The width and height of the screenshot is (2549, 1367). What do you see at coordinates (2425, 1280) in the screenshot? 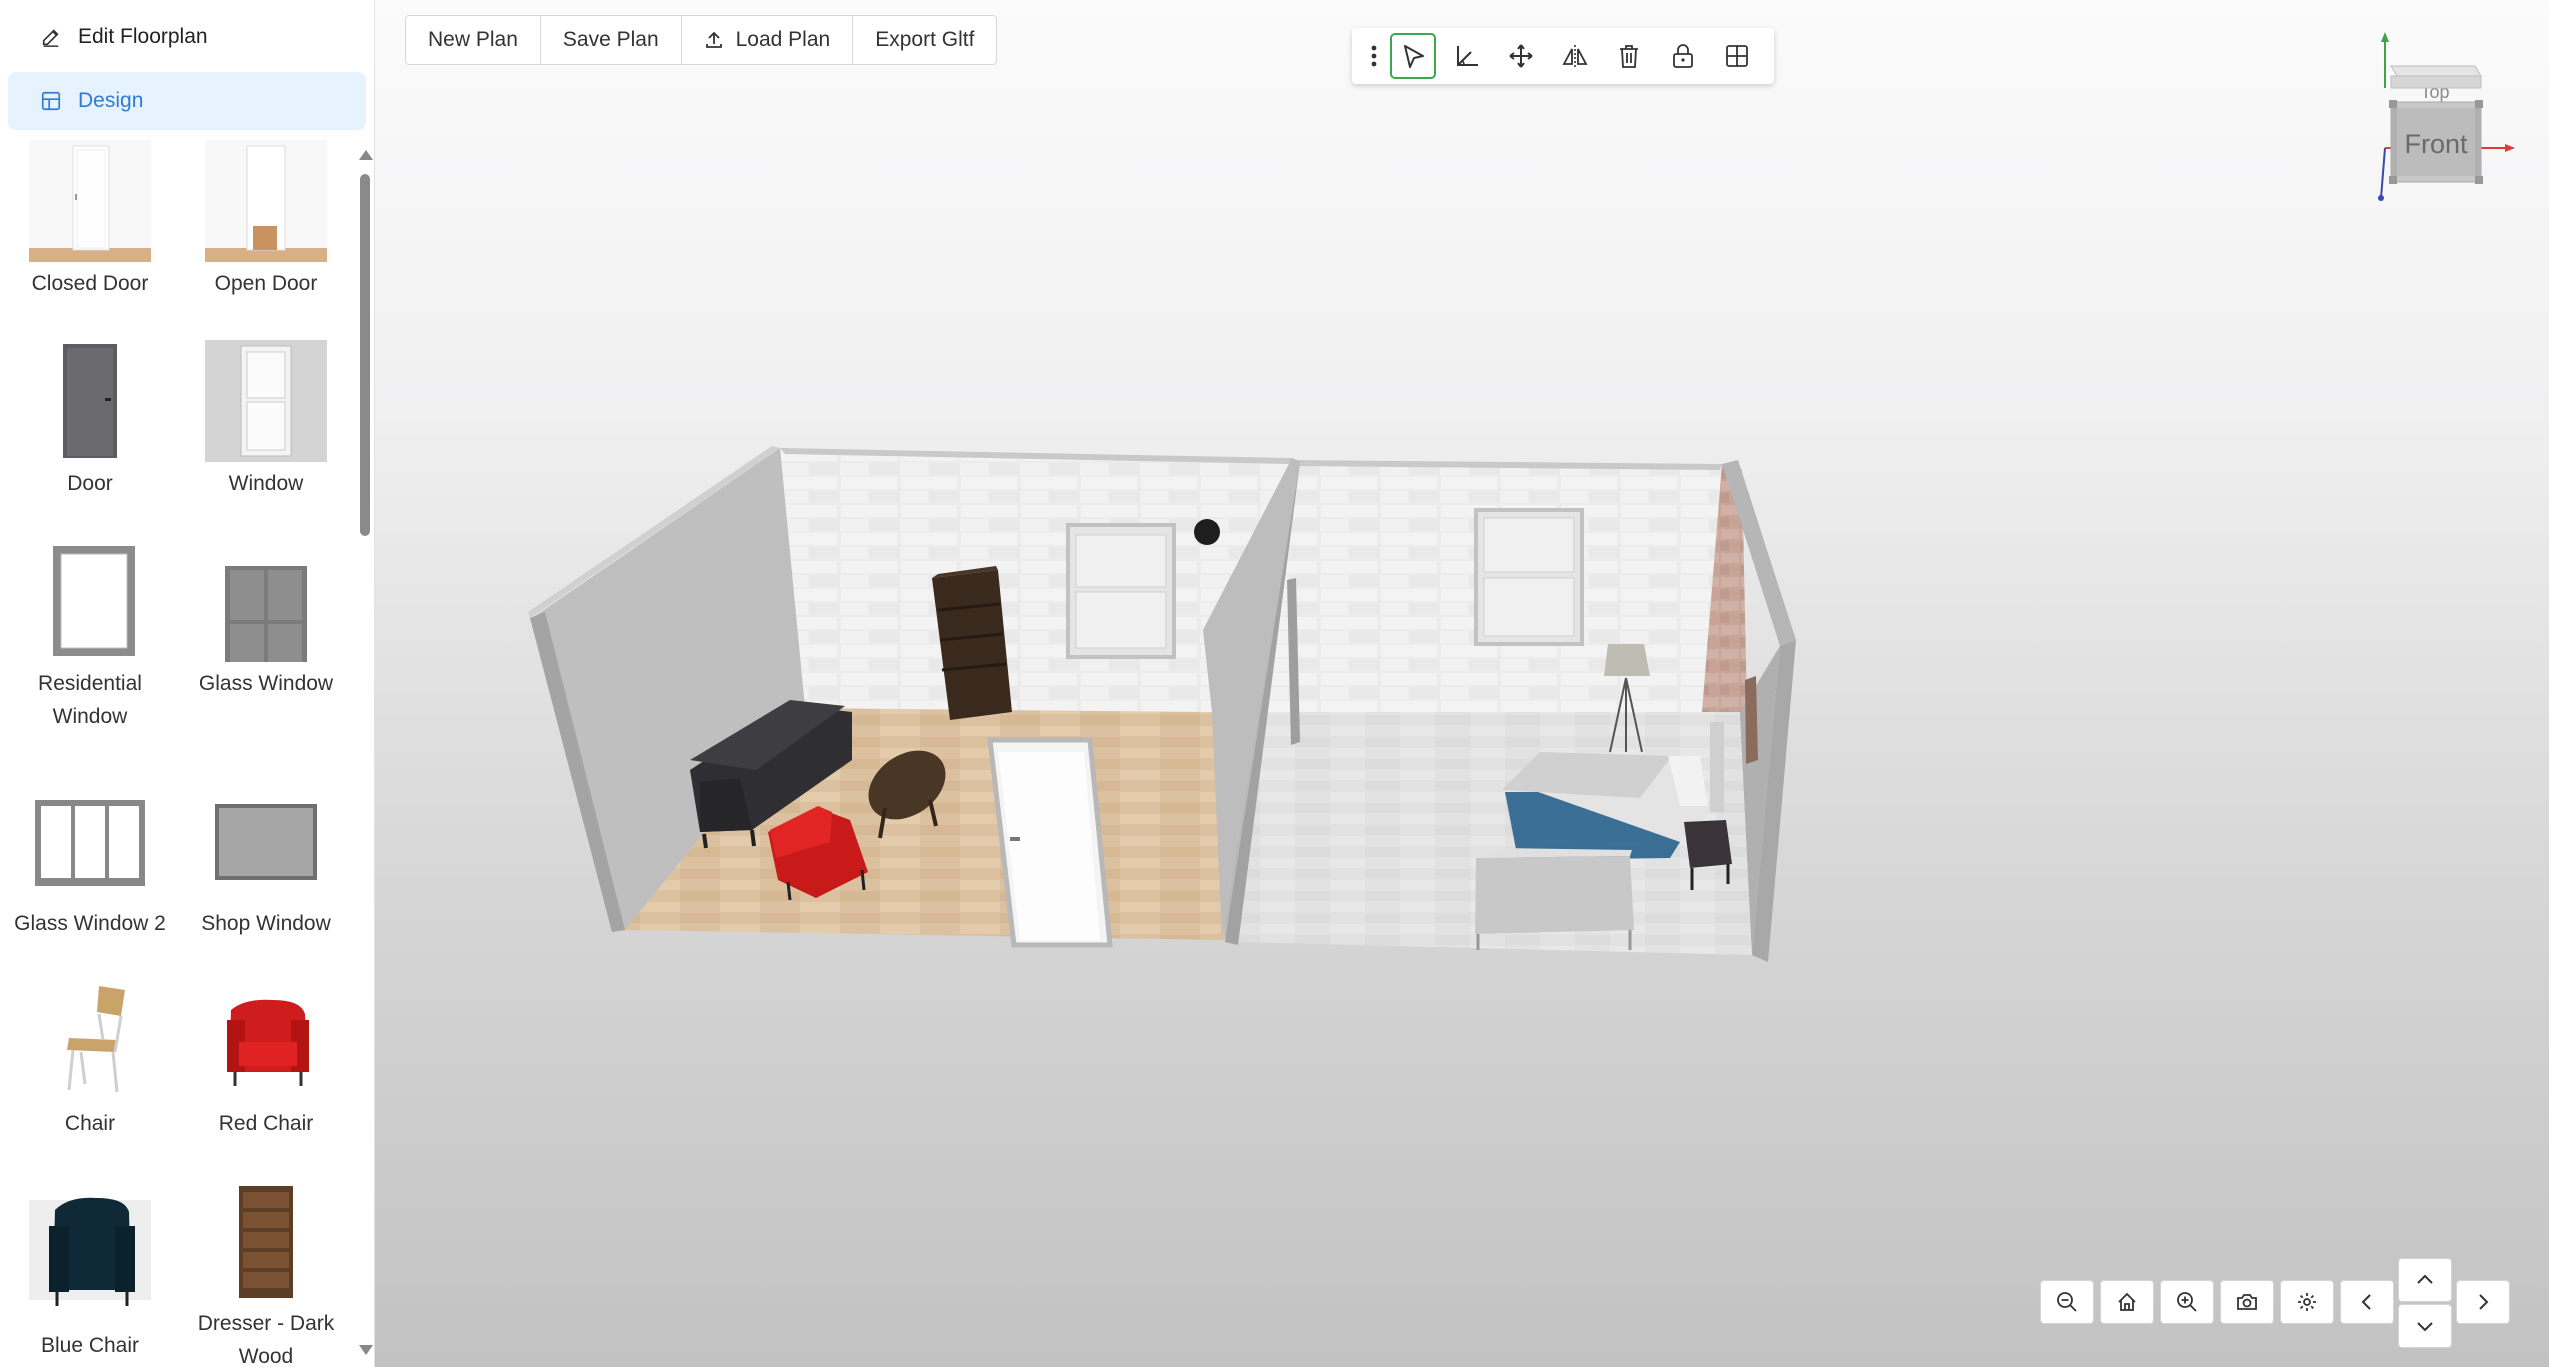
I see `pan-up-icon` at bounding box center [2425, 1280].